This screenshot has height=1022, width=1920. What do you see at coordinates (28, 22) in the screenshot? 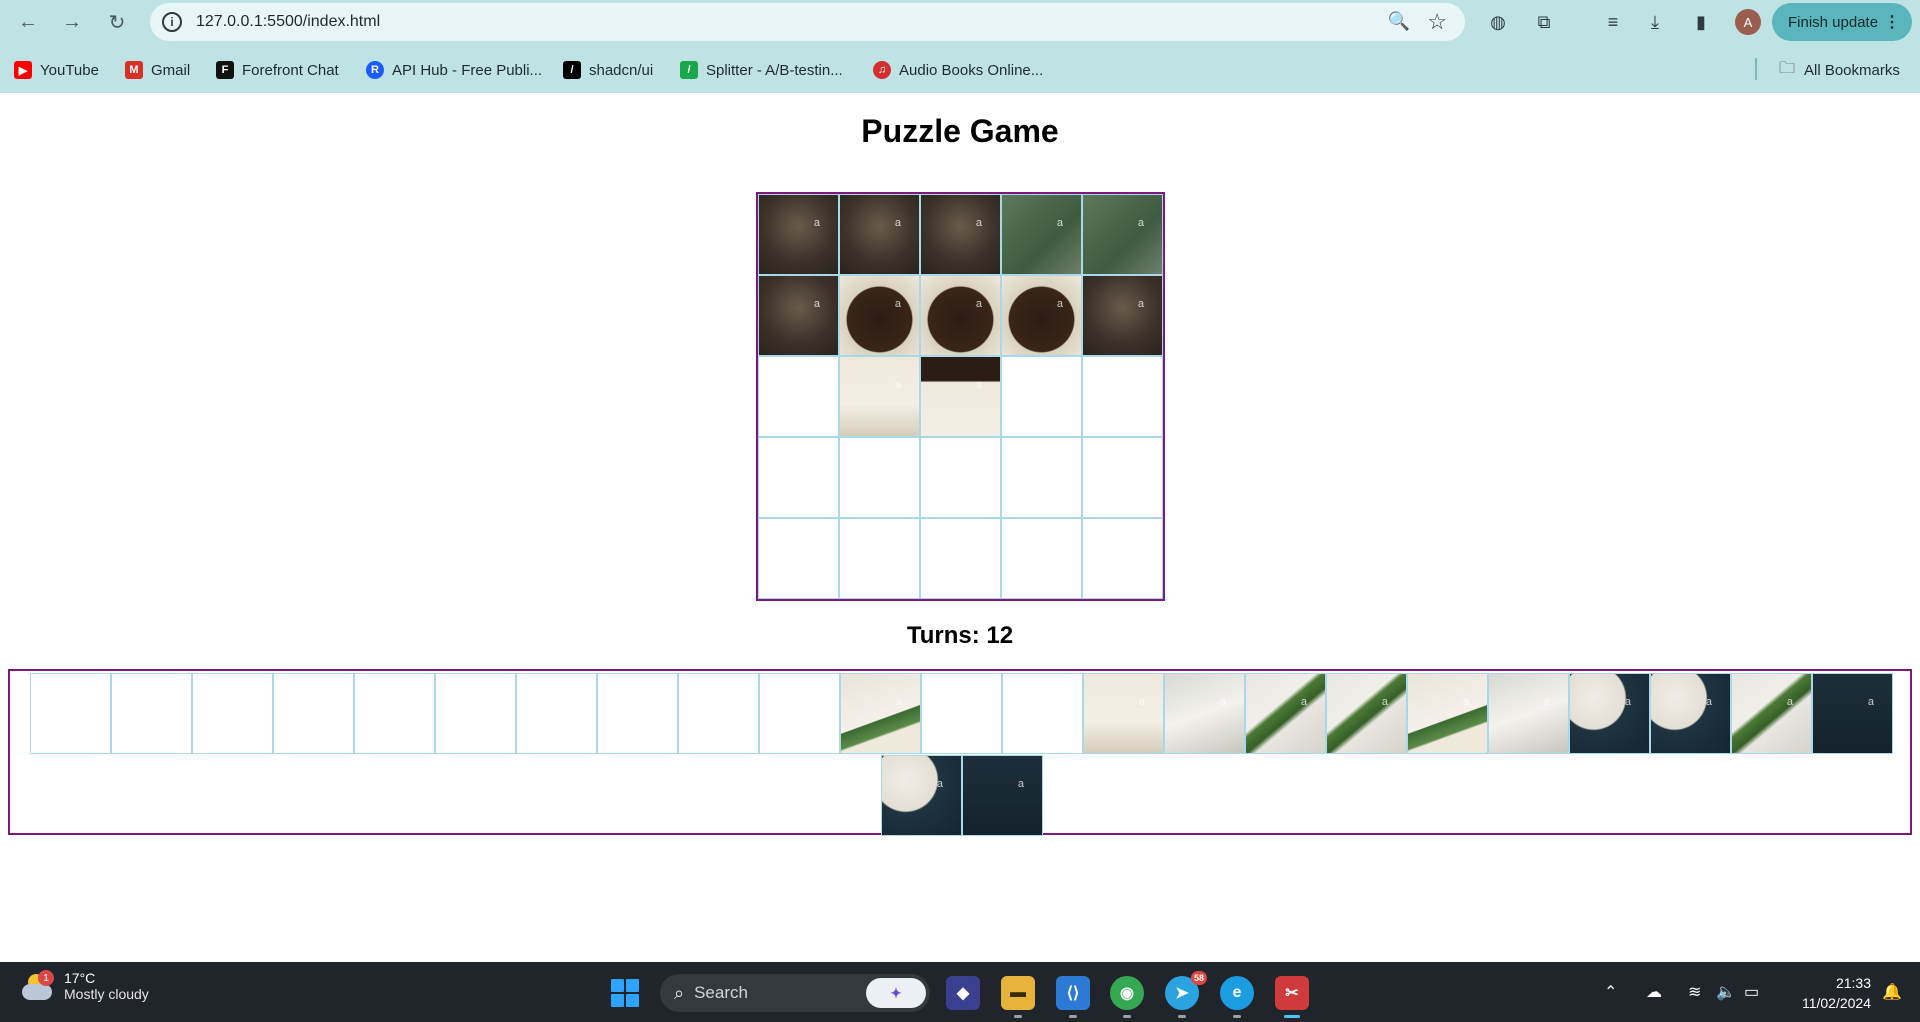
I see `back-icon: ←` at bounding box center [28, 22].